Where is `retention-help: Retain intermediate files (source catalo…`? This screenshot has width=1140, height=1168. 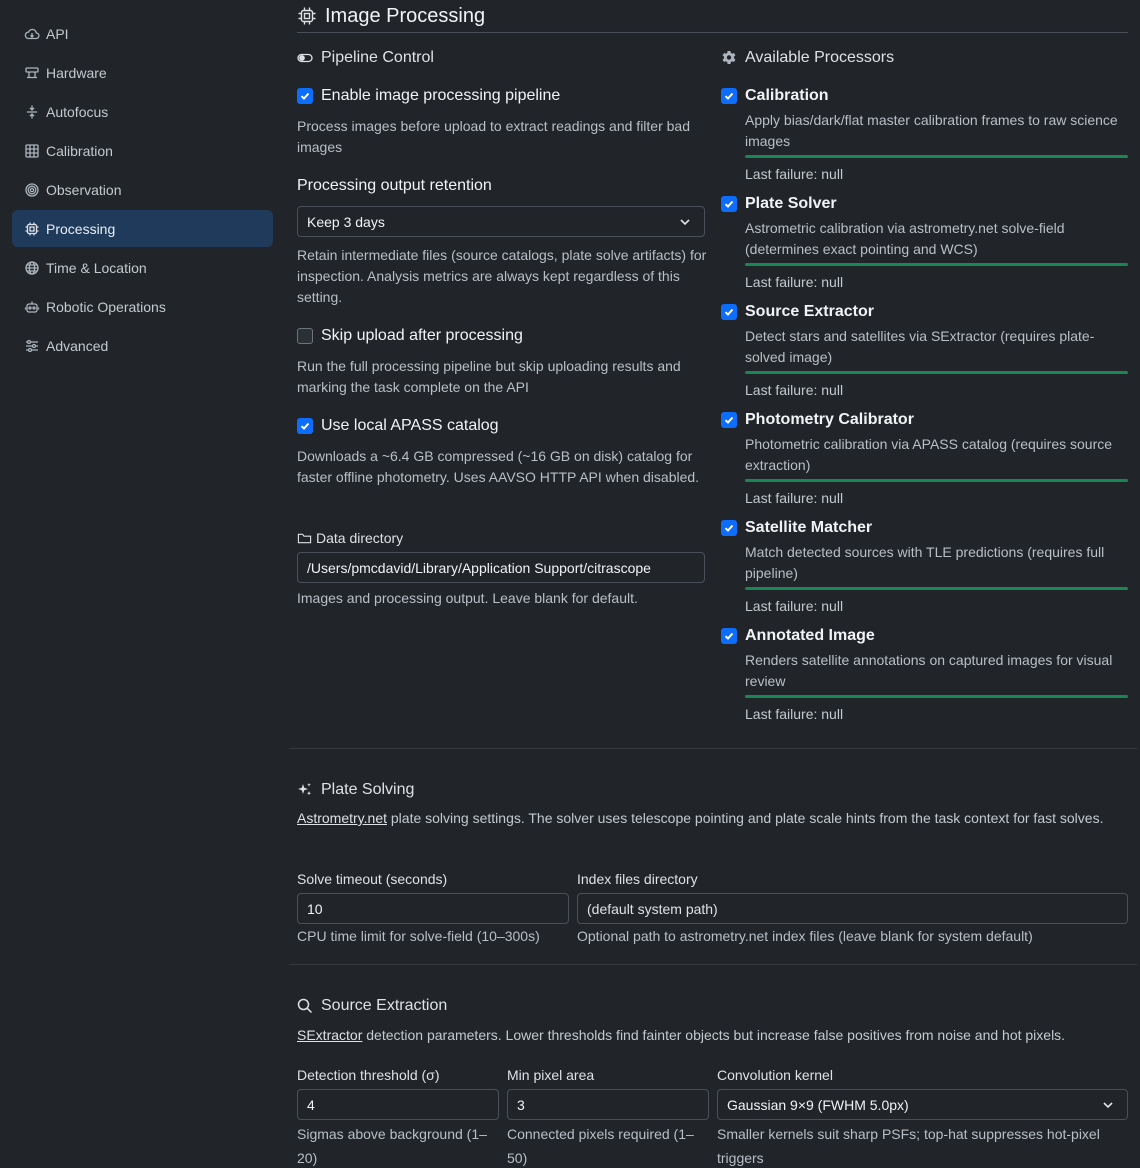
retention-help: Retain intermediate files (source catalo… is located at coordinates (502, 276).